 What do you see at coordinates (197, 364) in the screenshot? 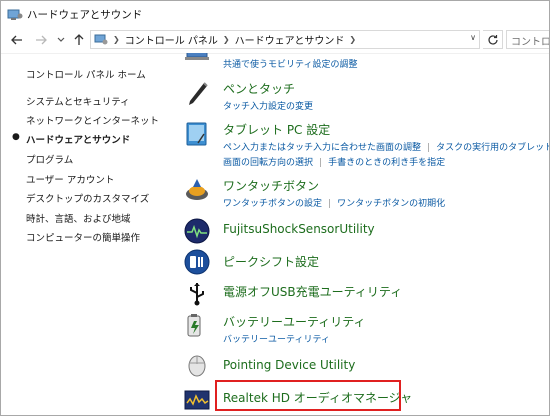
I see `mouse-icon` at bounding box center [197, 364].